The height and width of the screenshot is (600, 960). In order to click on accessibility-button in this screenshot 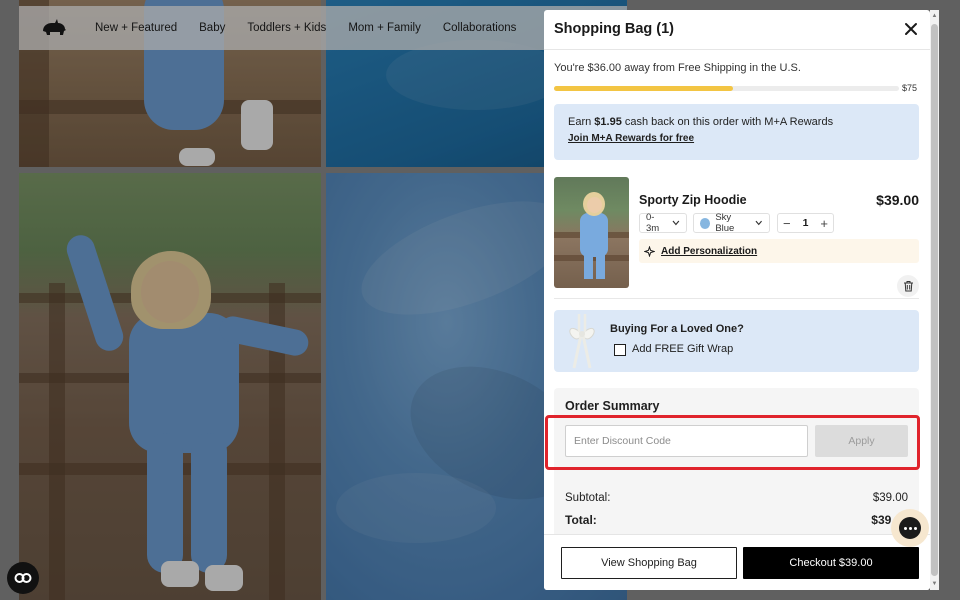, I will do `click(23, 578)`.